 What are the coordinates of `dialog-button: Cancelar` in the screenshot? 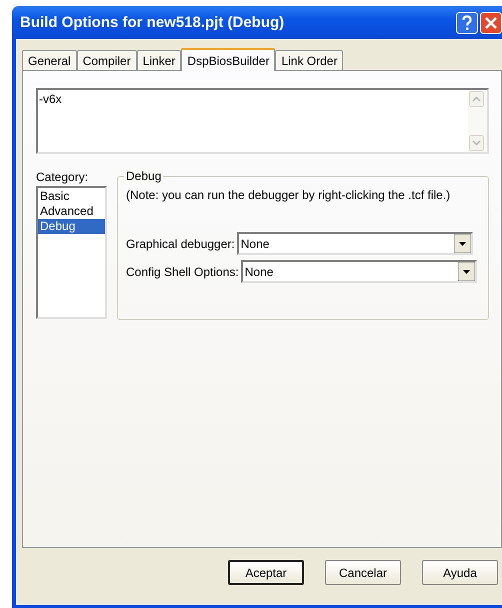 It's located at (363, 572).